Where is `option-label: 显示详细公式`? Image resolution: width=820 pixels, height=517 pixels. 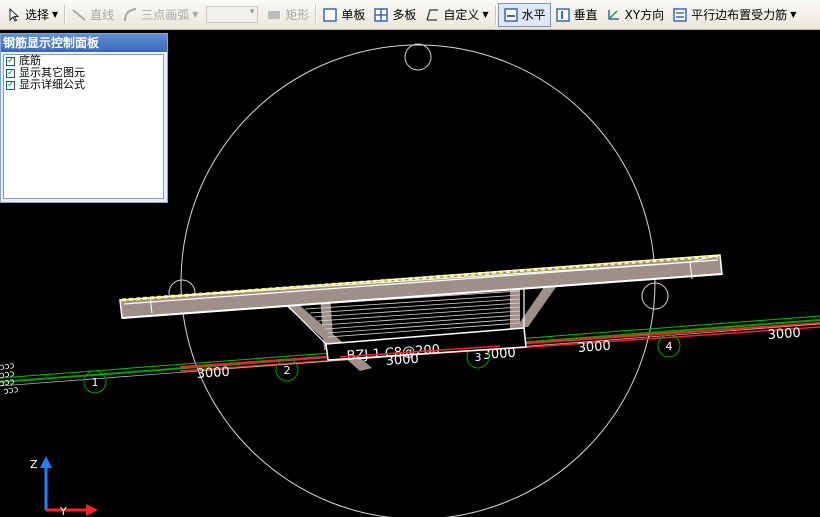 option-label: 显示详细公式 is located at coordinates (52, 84).